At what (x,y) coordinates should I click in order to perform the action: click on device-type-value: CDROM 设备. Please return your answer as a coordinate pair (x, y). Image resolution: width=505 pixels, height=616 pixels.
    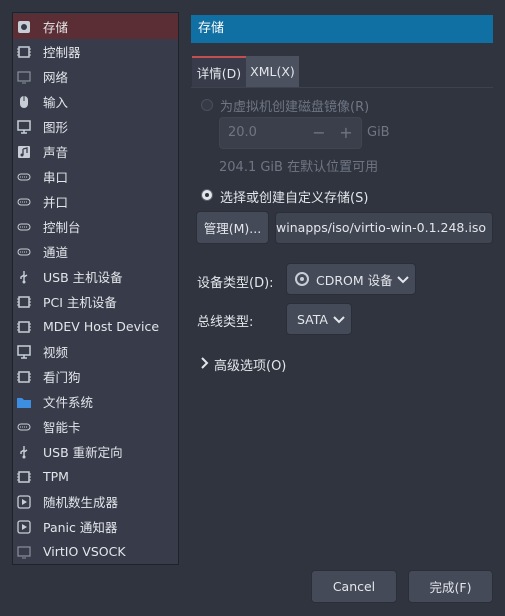
    Looking at the image, I should click on (354, 280).